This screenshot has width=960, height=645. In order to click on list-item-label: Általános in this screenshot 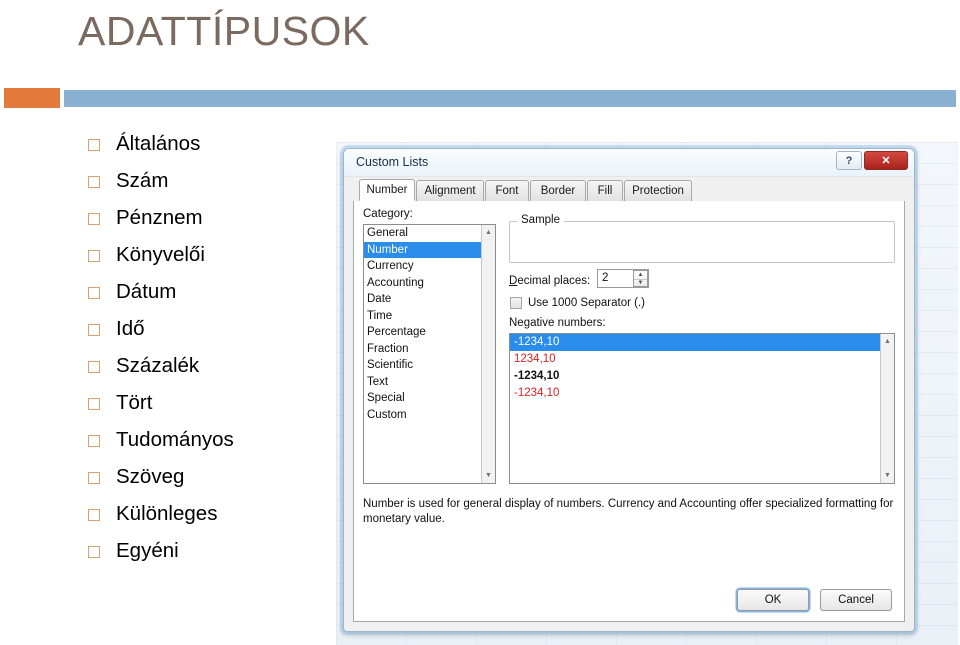, I will do `click(158, 144)`.